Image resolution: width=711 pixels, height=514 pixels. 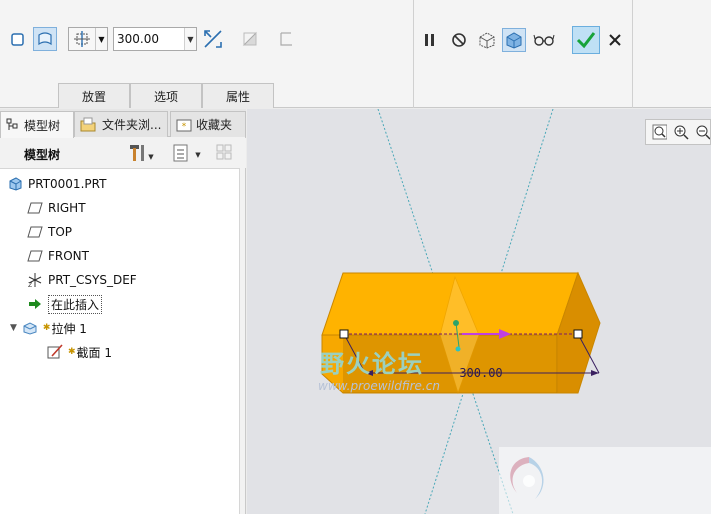 I want to click on tree-filter-button: ▼, so click(x=187, y=153).